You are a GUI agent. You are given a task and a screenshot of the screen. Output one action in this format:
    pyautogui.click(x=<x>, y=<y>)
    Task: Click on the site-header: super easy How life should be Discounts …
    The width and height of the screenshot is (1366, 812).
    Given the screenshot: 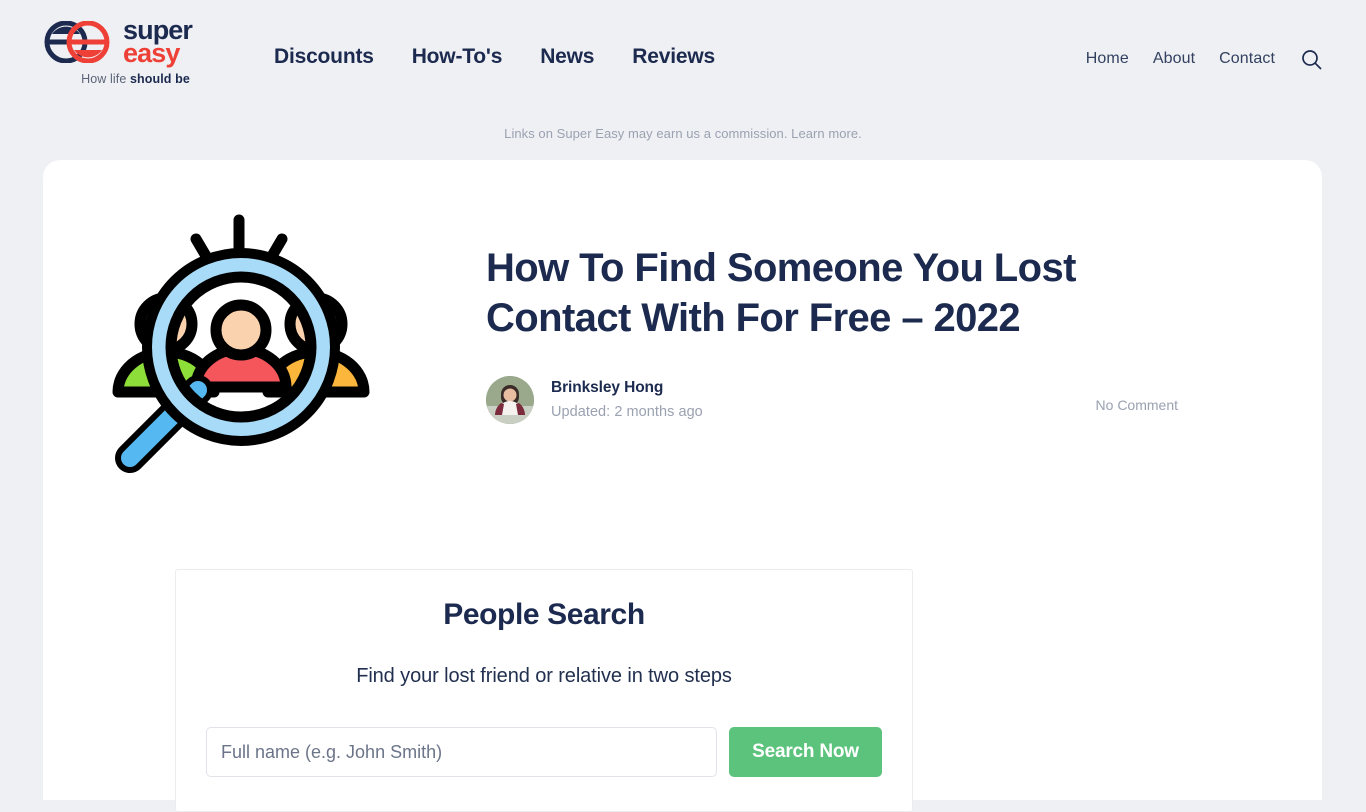 What is the action you would take?
    pyautogui.click(x=683, y=56)
    